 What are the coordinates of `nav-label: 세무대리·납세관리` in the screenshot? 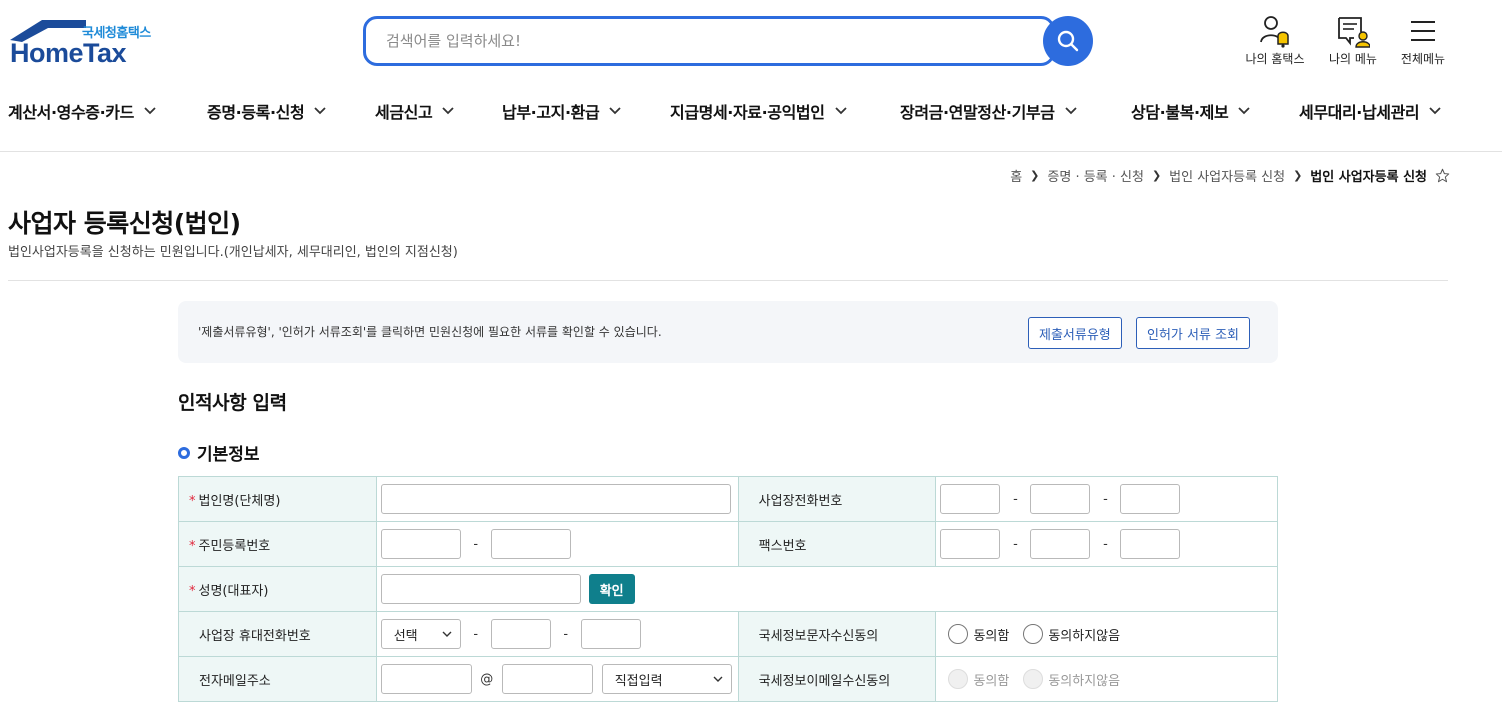 It's located at (1359, 112).